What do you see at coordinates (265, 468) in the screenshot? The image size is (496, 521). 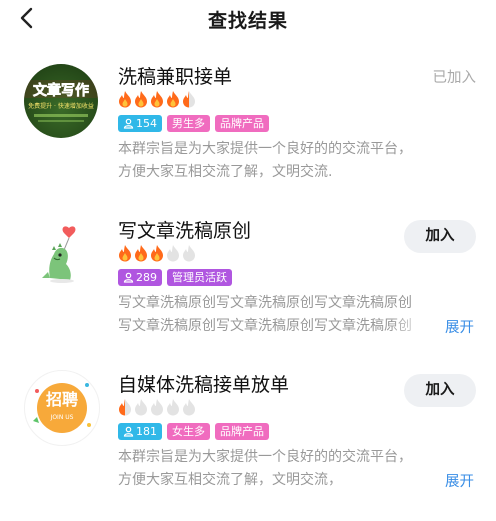 I see `group-description: 本群宗旨是为大家提供一个良好的的交流平台， 方便大家互相交流了解，文明交流，` at bounding box center [265, 468].